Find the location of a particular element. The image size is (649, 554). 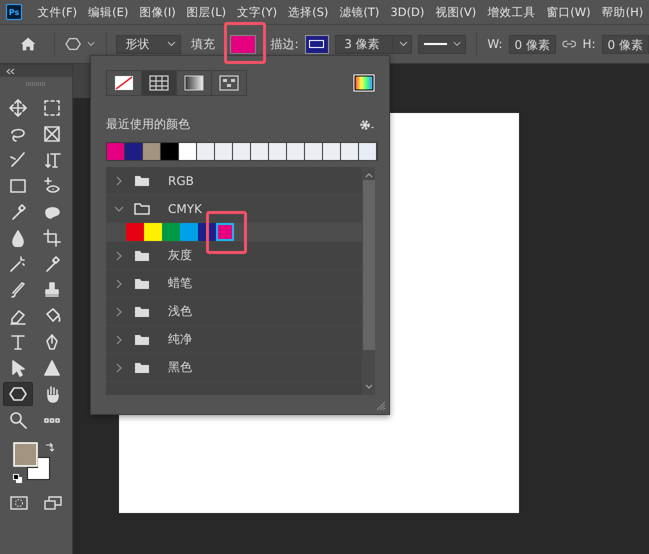

eye-icon is located at coordinates (52, 186).